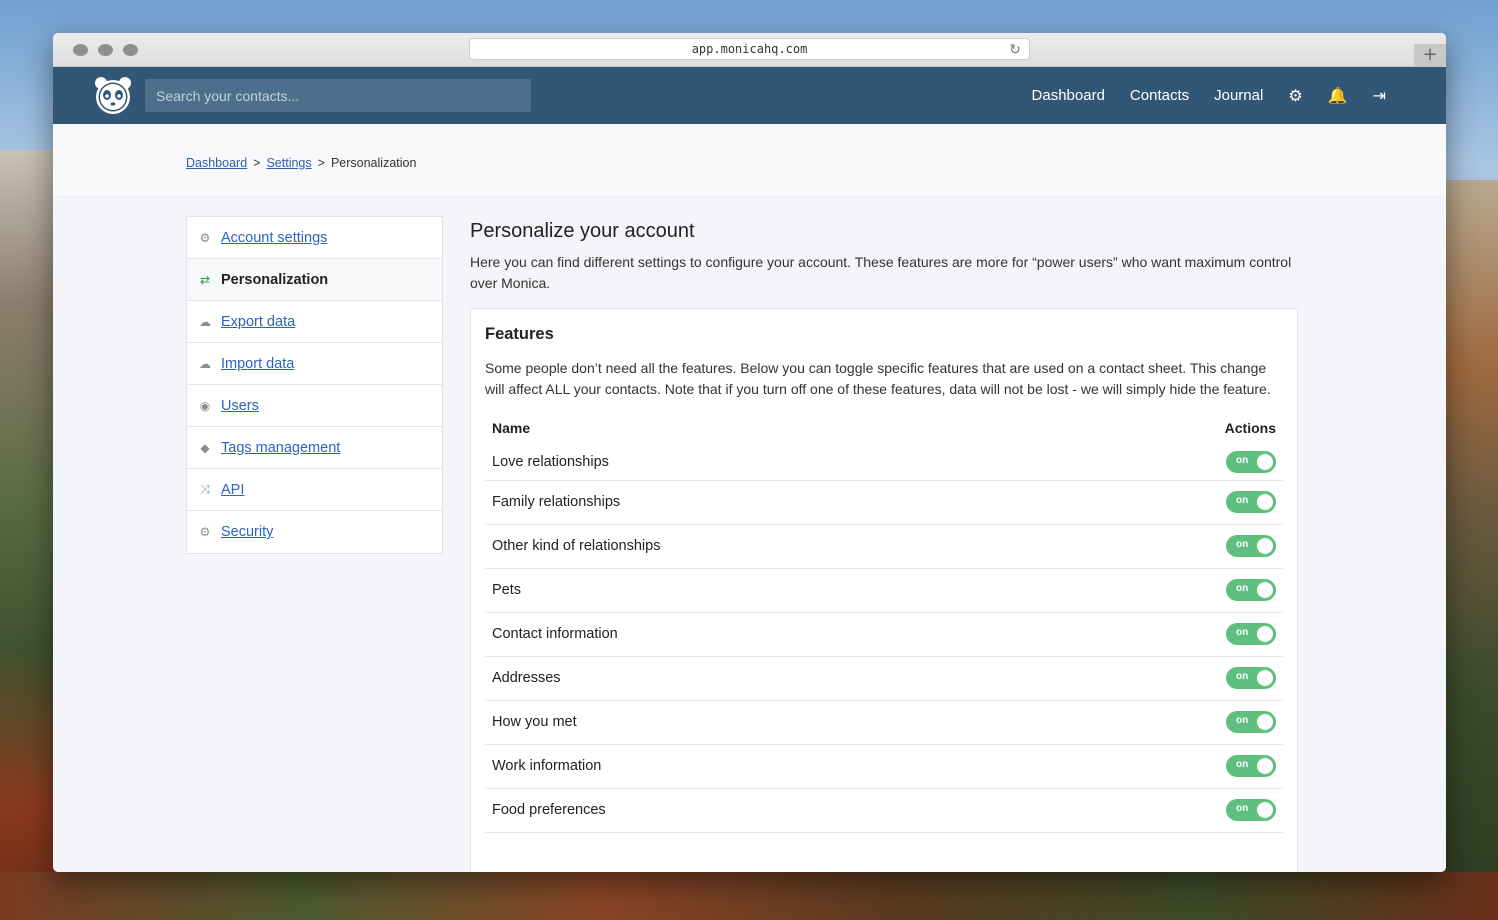  Describe the element at coordinates (779, 810) in the screenshot. I see `feature-name: Food preferences` at that location.